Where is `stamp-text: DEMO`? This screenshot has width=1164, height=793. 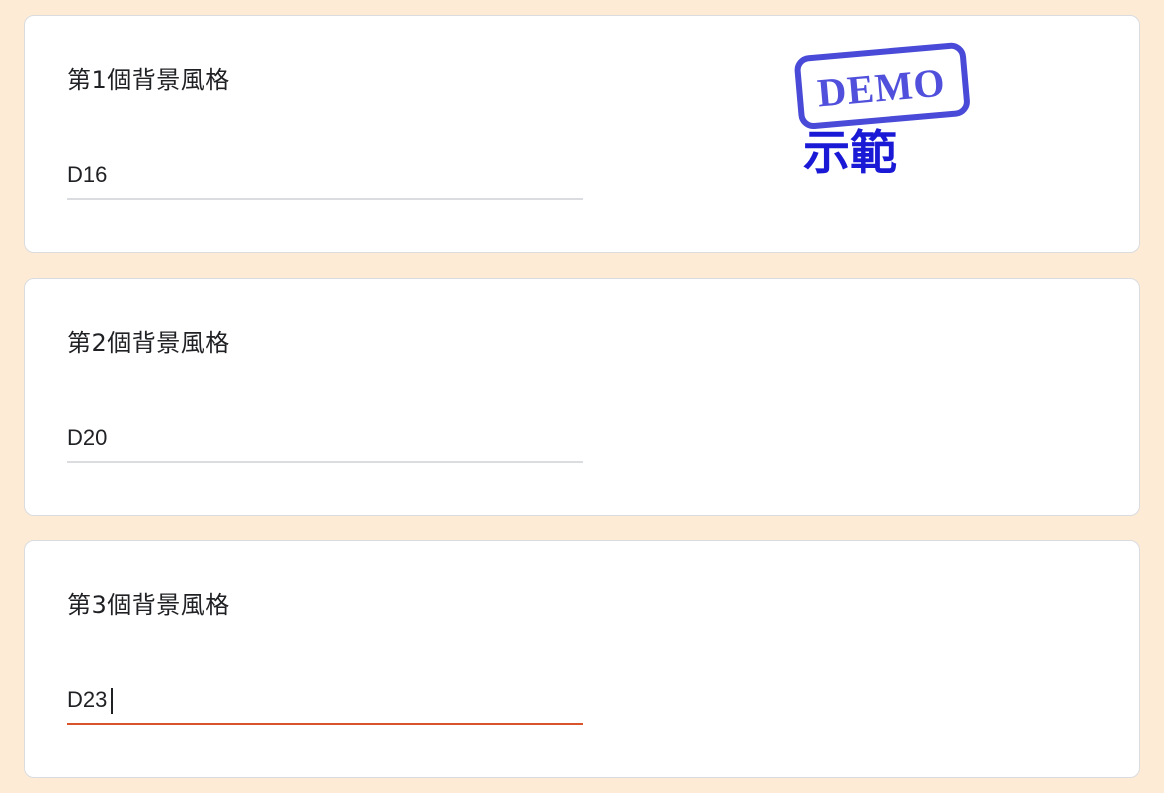 stamp-text: DEMO is located at coordinates (881, 87).